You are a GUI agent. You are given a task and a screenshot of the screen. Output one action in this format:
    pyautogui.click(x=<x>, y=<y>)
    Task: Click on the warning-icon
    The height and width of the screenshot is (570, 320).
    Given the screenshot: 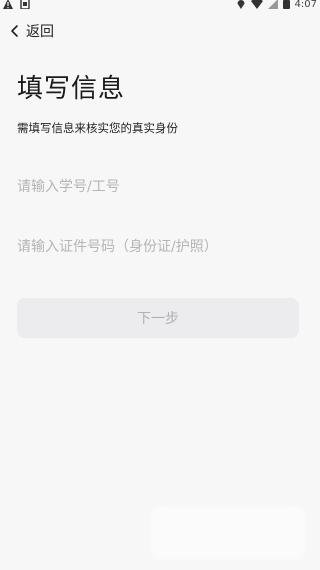 What is the action you would take?
    pyautogui.click(x=8, y=4)
    